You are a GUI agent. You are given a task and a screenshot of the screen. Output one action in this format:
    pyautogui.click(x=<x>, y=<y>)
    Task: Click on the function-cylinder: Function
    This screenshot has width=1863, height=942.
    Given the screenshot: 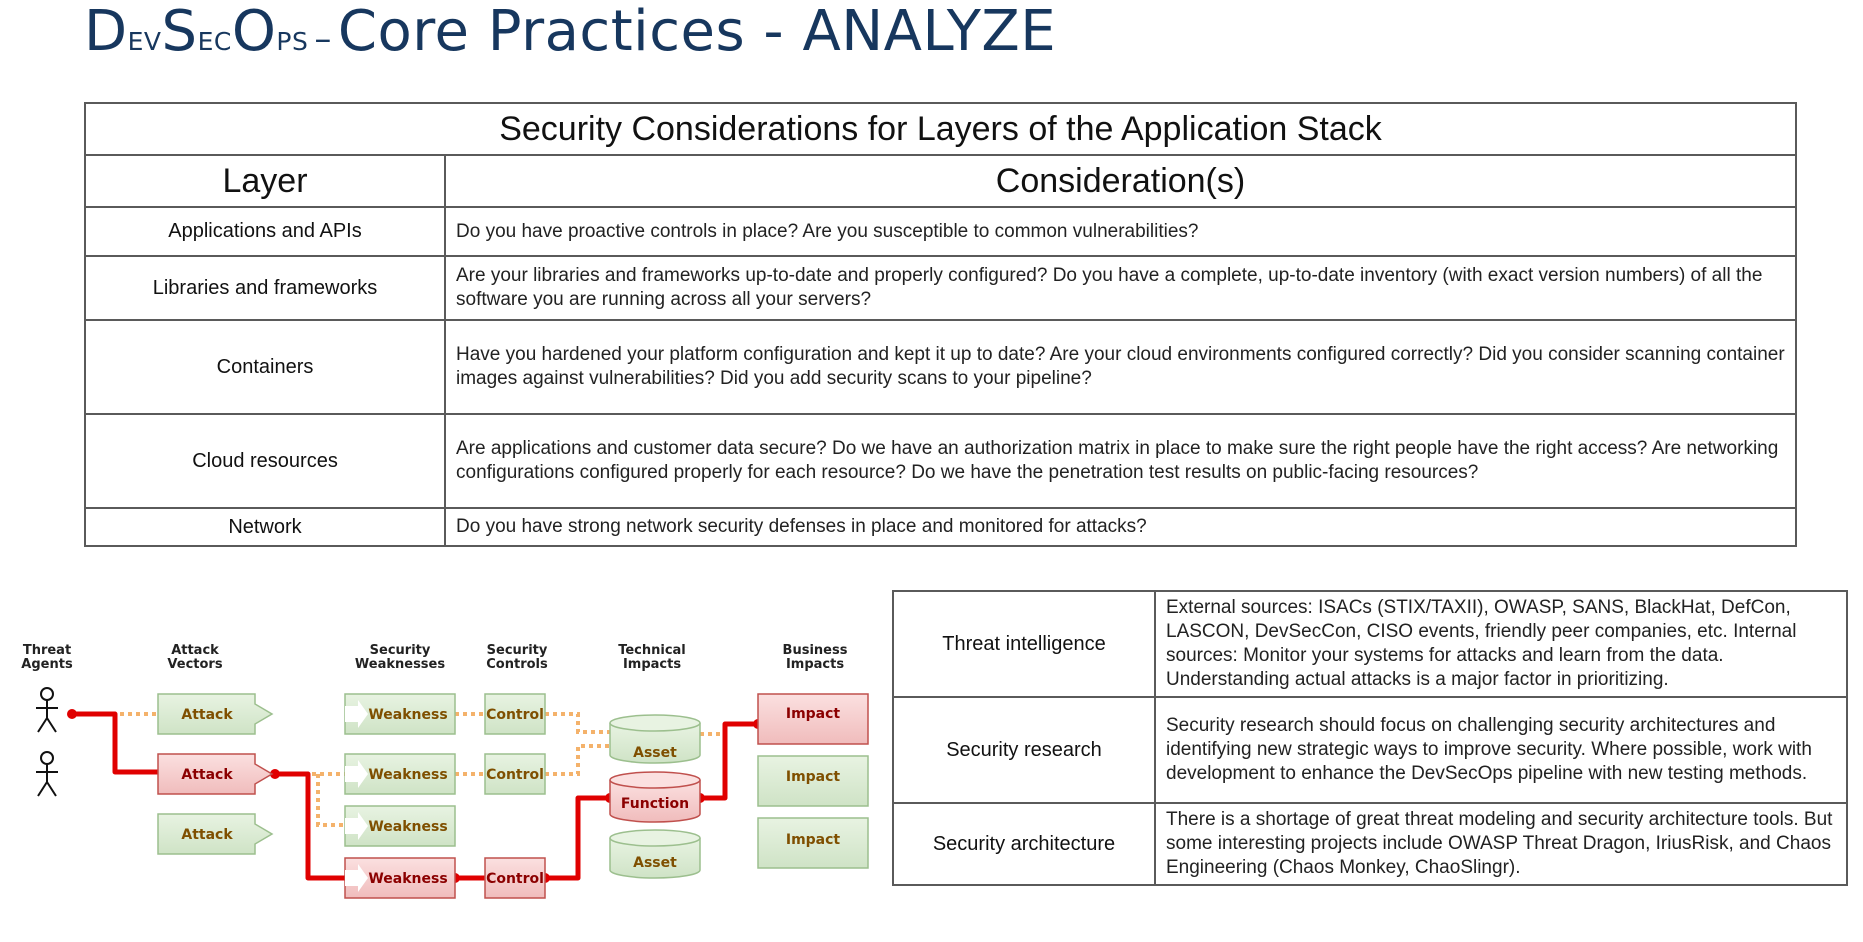 What is the action you would take?
    pyautogui.click(x=655, y=797)
    